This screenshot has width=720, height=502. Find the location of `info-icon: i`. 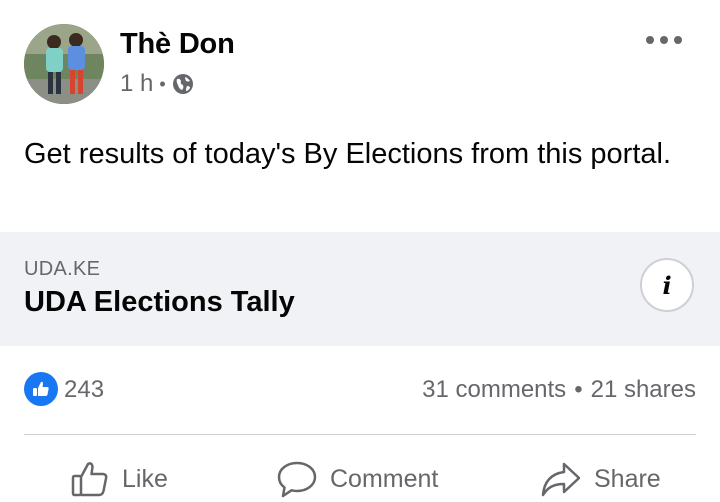

info-icon: i is located at coordinates (667, 285).